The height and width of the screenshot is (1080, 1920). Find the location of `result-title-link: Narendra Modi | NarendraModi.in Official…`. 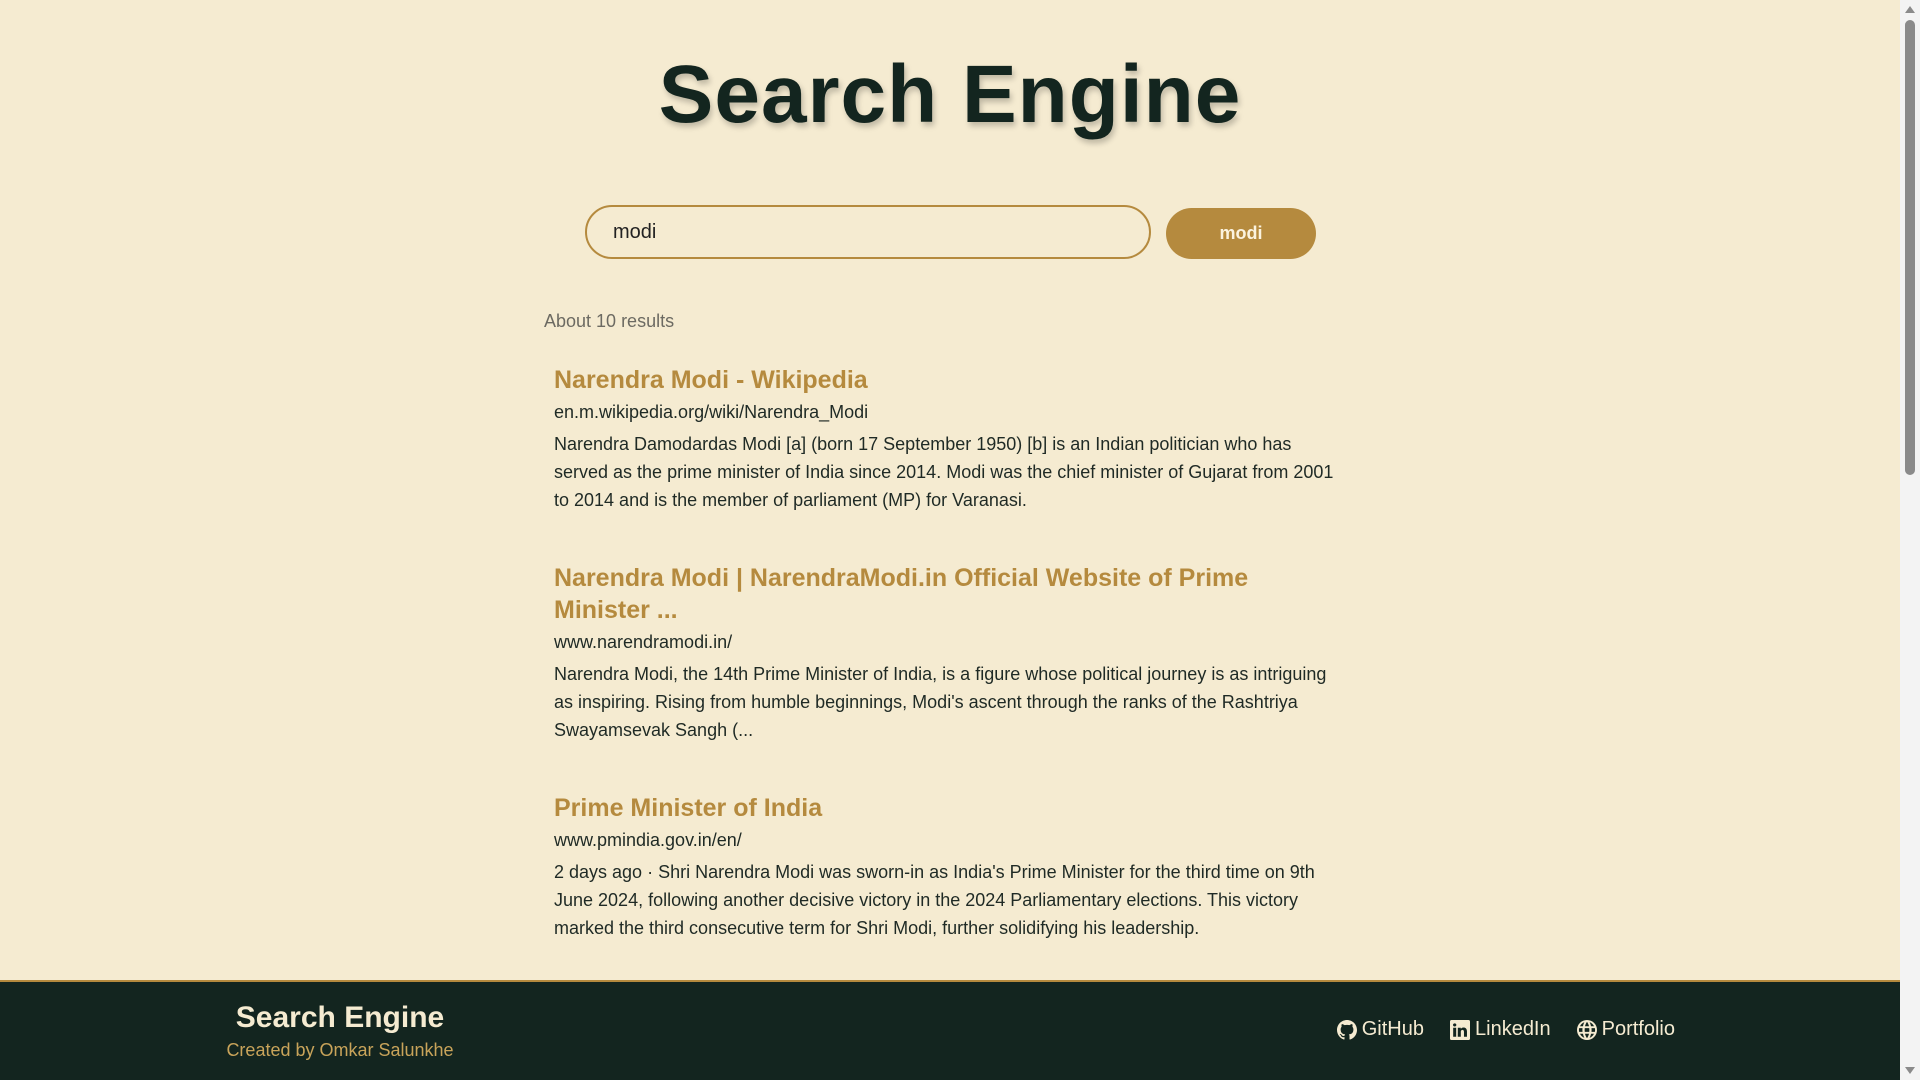

result-title-link: Narendra Modi | NarendraModi.in Official… is located at coordinates (949, 594).